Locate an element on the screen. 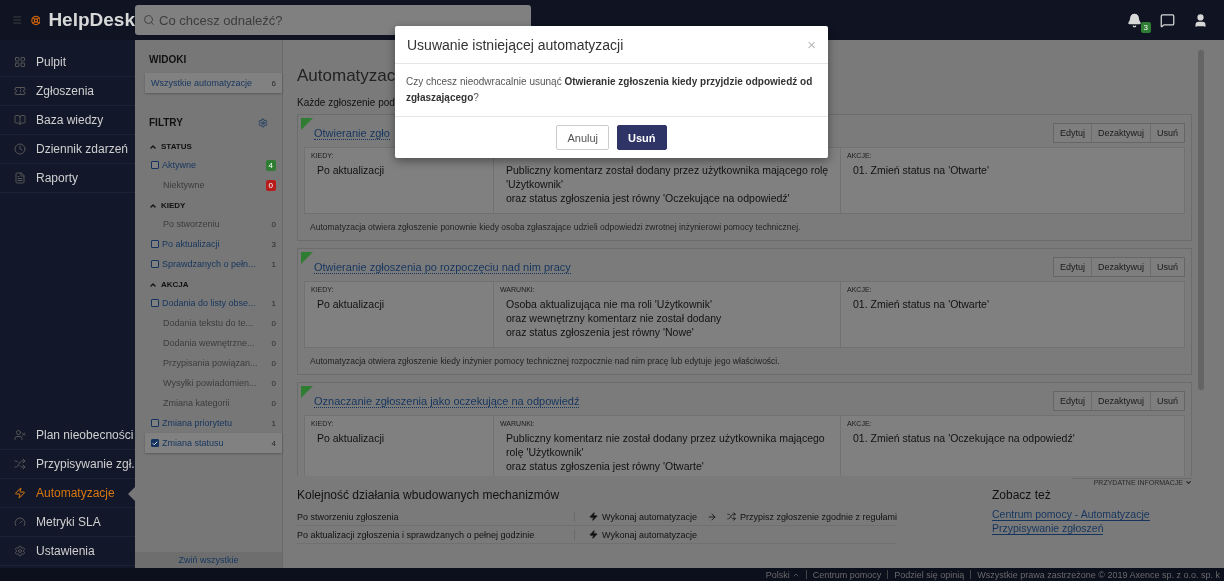 The width and height of the screenshot is (1224, 581). notification-badge: 3 is located at coordinates (1145, 27).